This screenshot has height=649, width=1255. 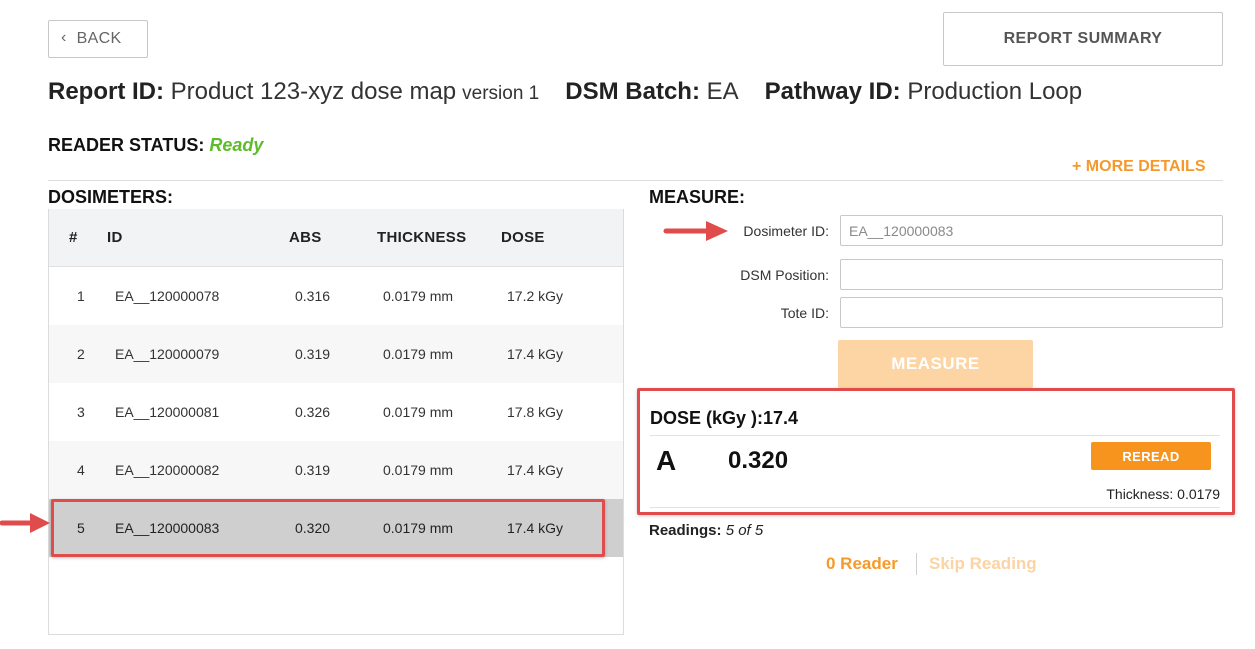 I want to click on skip-reading-link: Skip Reading, so click(x=983, y=564).